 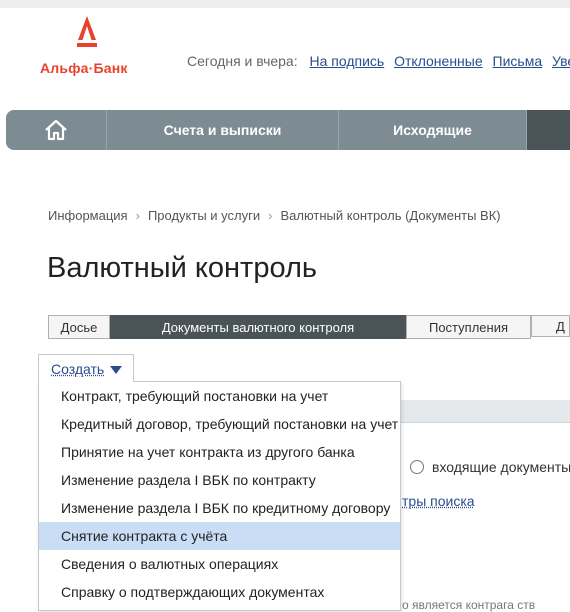 What do you see at coordinates (485, 411) in the screenshot?
I see `filter-header-band` at bounding box center [485, 411].